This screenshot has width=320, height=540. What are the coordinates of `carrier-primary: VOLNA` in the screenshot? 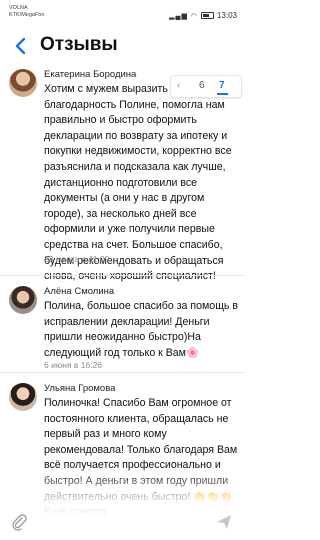 It's located at (18, 8).